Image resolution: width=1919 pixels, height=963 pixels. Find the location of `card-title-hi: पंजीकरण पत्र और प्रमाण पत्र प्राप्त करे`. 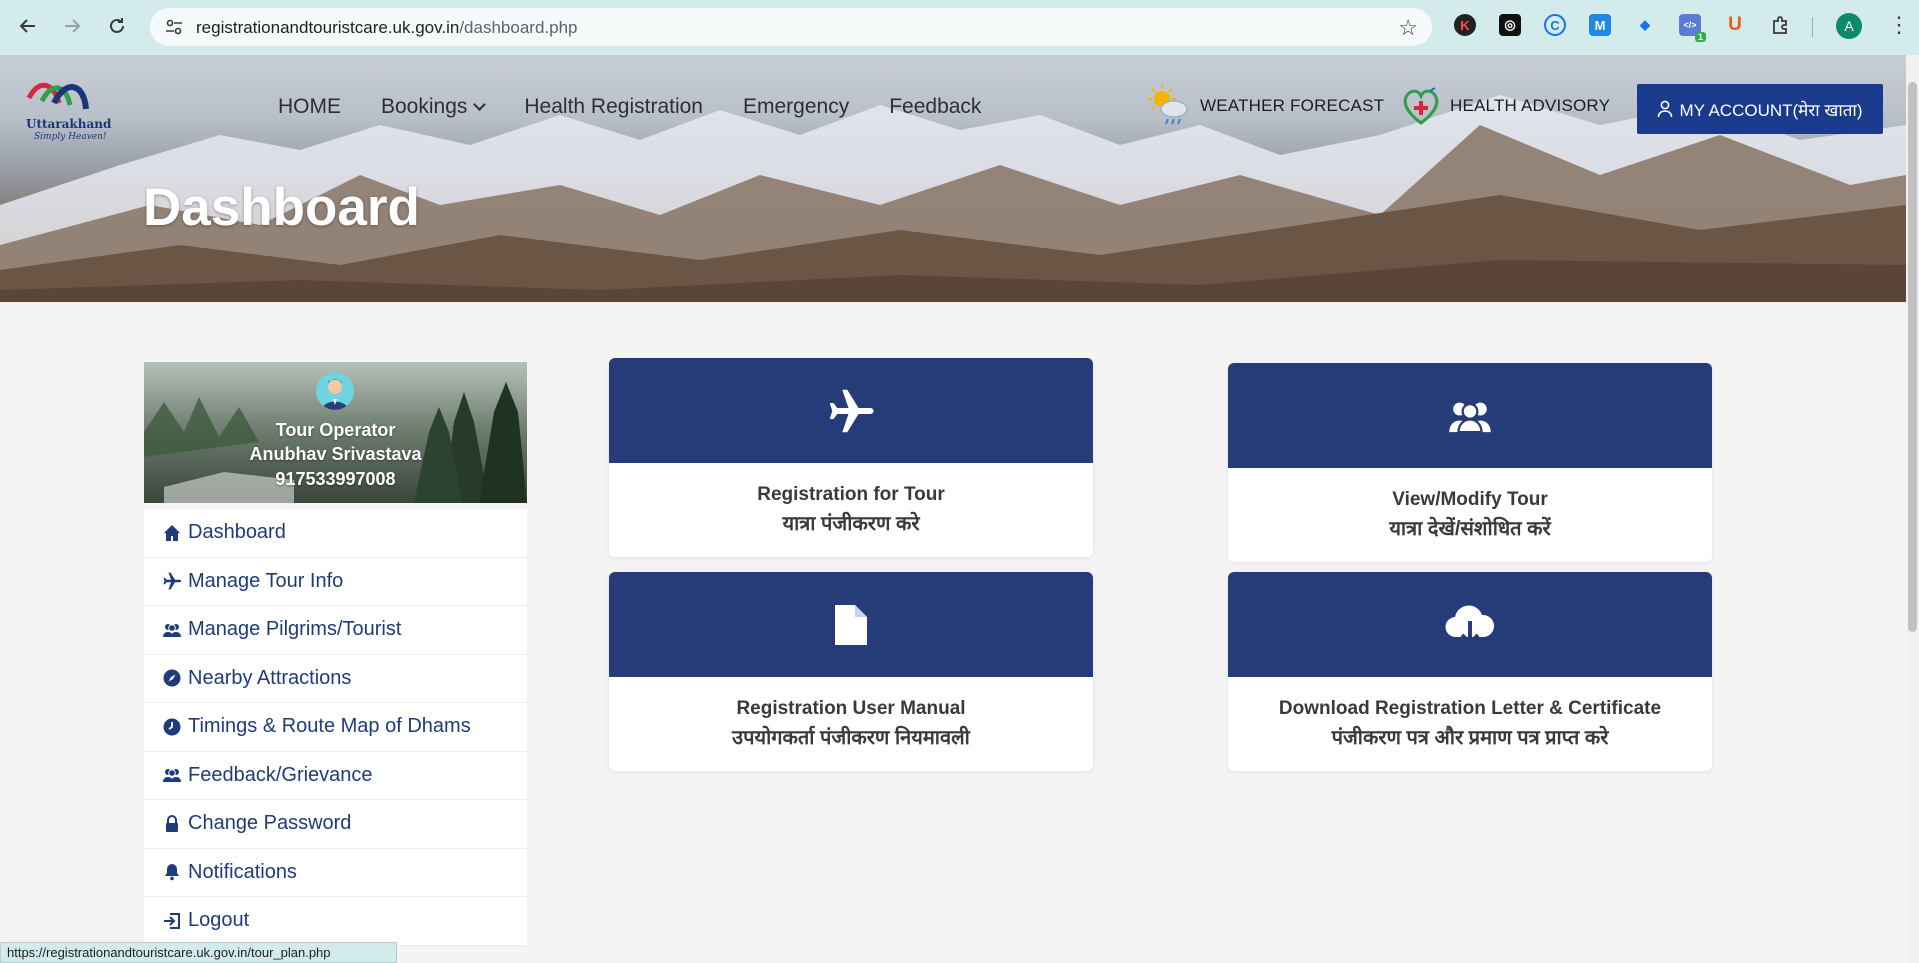

card-title-hi: पंजीकरण पत्र और प्रमाण पत्र प्राप्त करे is located at coordinates (1470, 738).